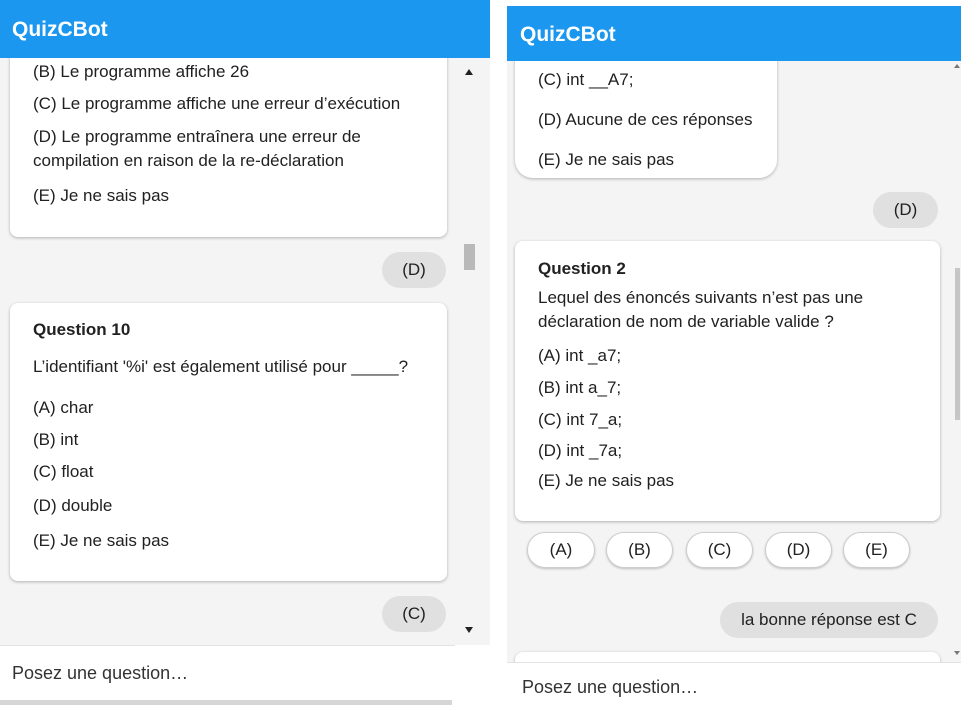  Describe the element at coordinates (63, 407) in the screenshot. I see `answer-option: (A) char` at that location.